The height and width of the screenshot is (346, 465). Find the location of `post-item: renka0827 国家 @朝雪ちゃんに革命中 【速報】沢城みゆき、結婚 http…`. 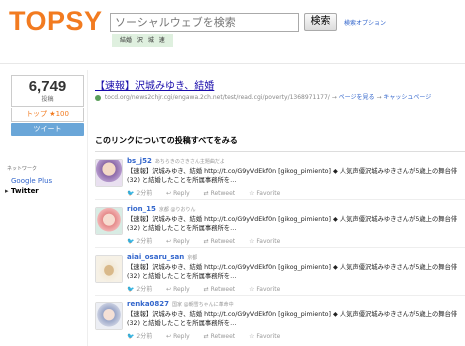

post-item: renka0827 国家 @朝雪ちゃんに革命中 【速報】沢城みゆき、結婚 http… is located at coordinates (280, 323).